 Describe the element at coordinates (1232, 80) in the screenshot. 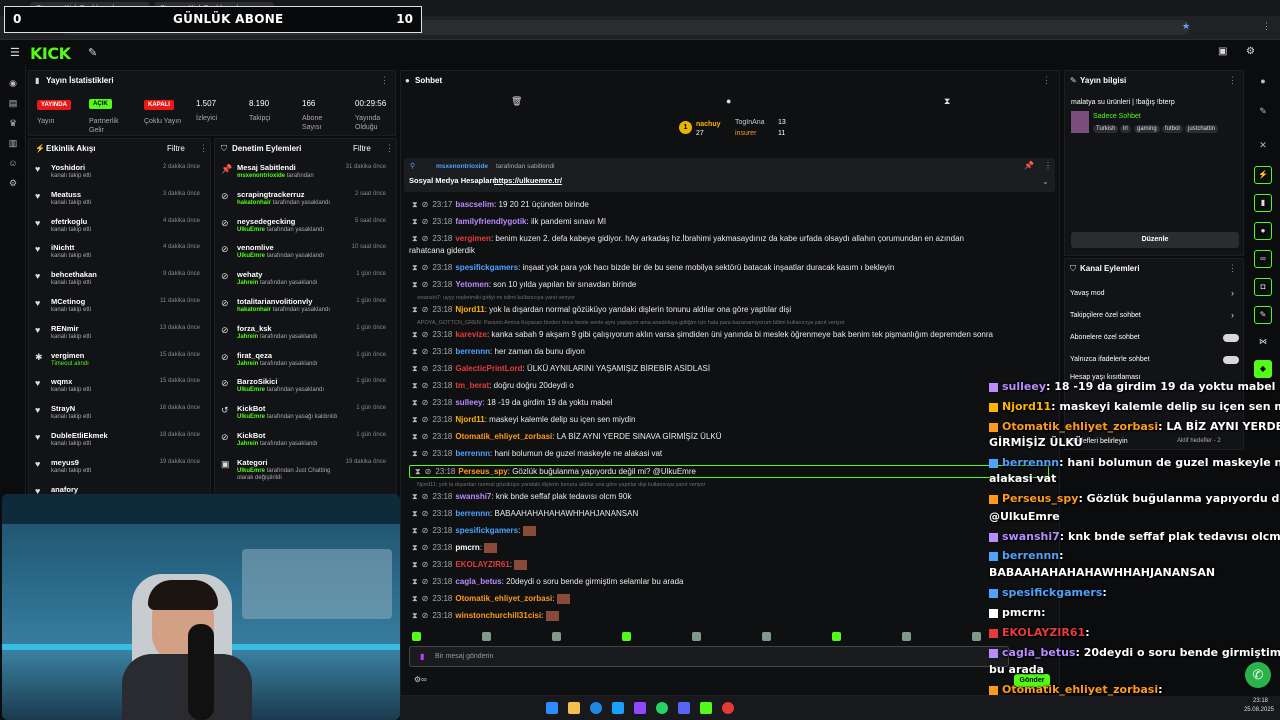

I see `info-menu-icon: ⋮` at that location.